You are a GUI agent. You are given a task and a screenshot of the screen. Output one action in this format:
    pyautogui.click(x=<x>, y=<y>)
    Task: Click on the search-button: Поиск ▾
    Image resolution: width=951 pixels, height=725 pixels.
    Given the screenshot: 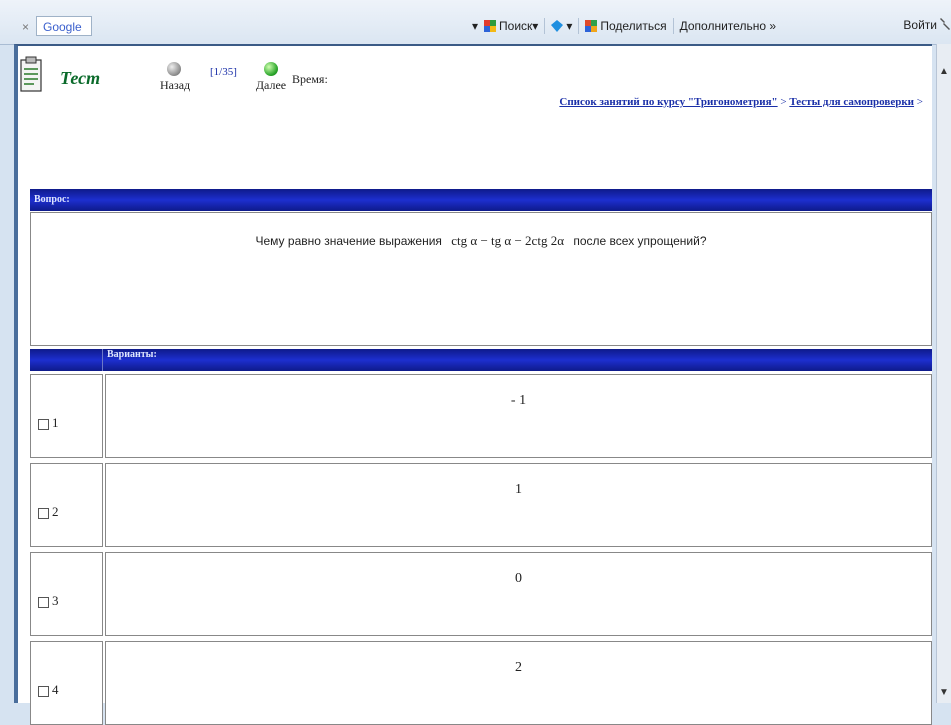 What is the action you would take?
    pyautogui.click(x=511, y=26)
    